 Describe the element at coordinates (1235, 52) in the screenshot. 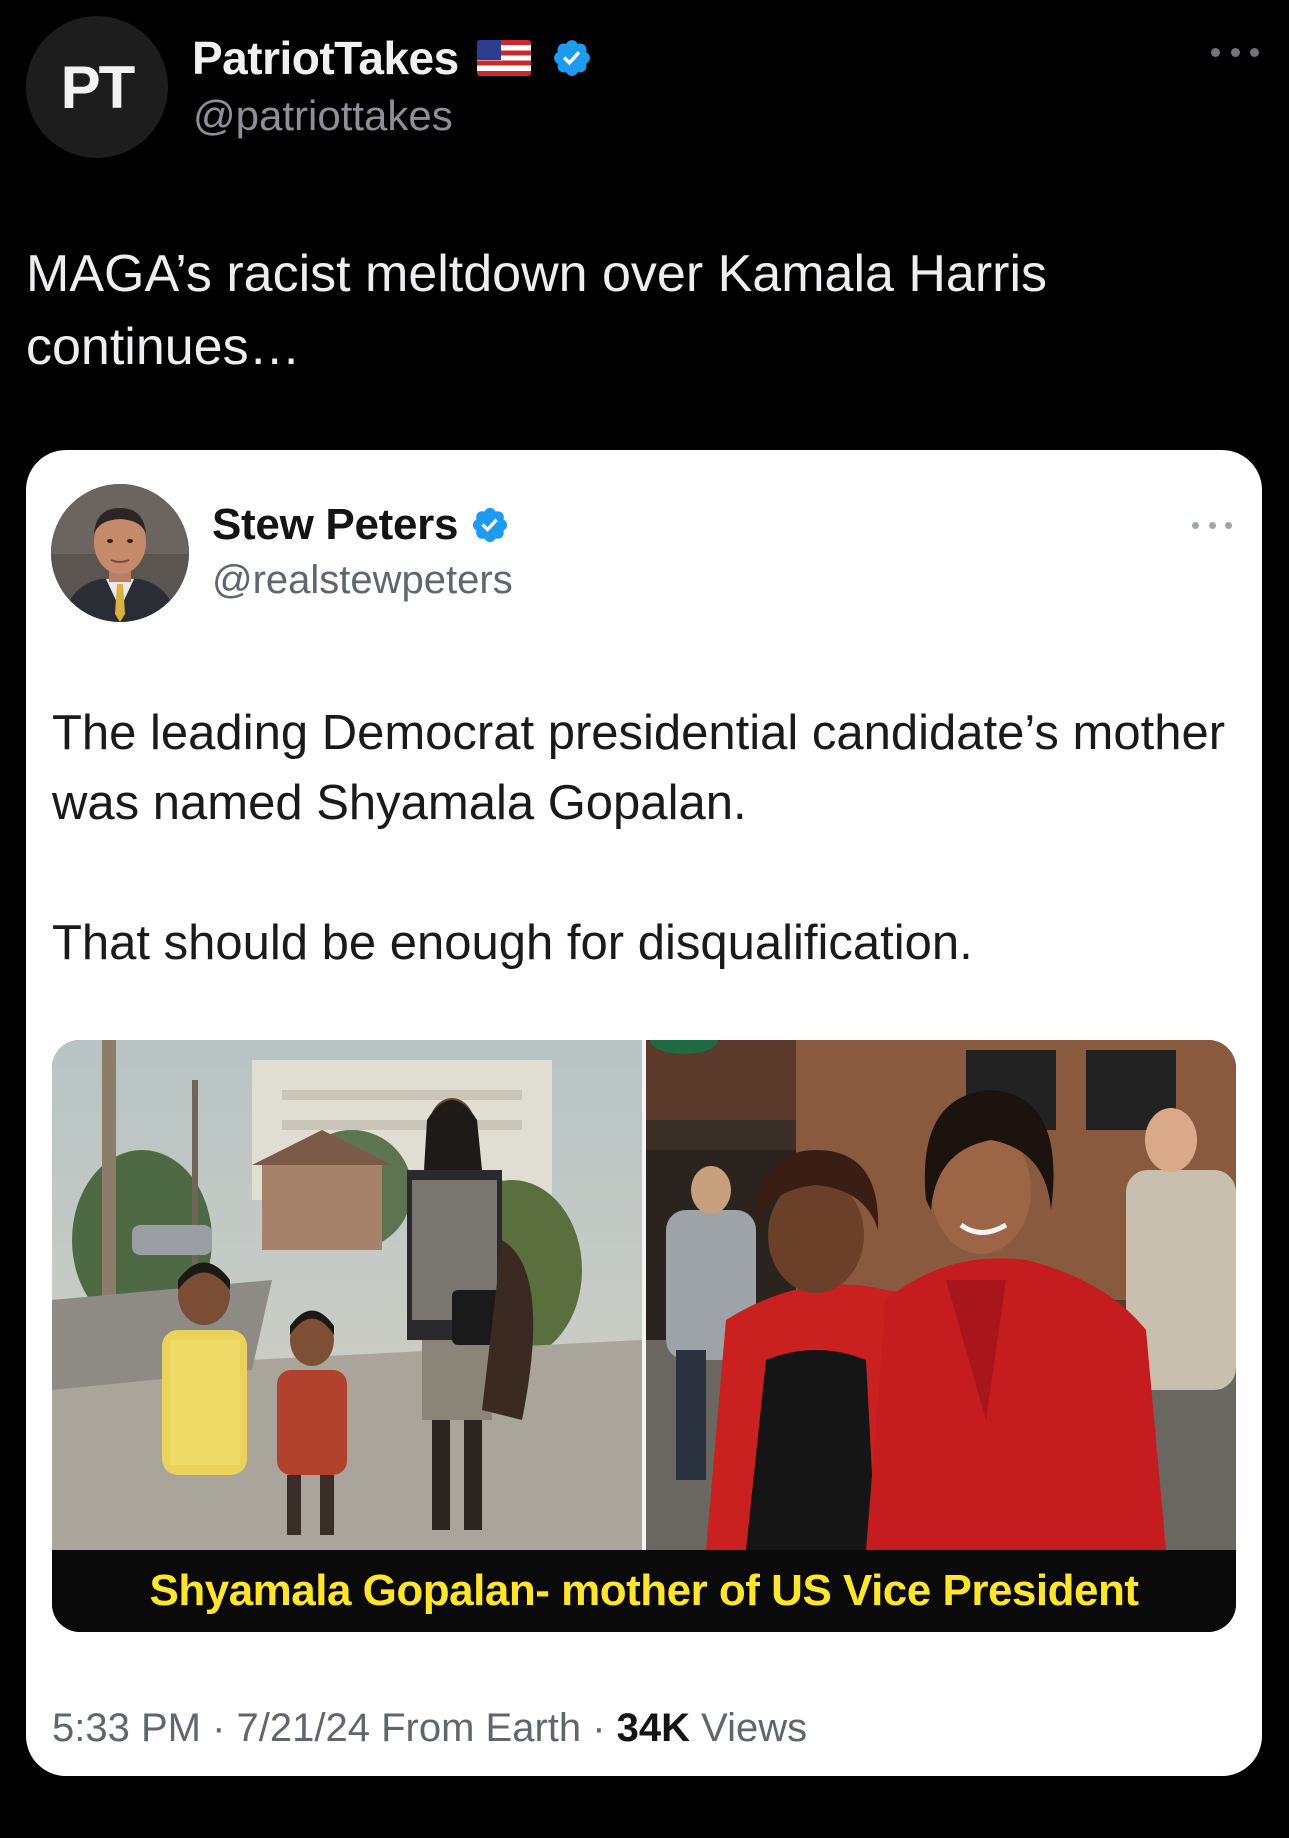

I see `more-options-icon` at that location.